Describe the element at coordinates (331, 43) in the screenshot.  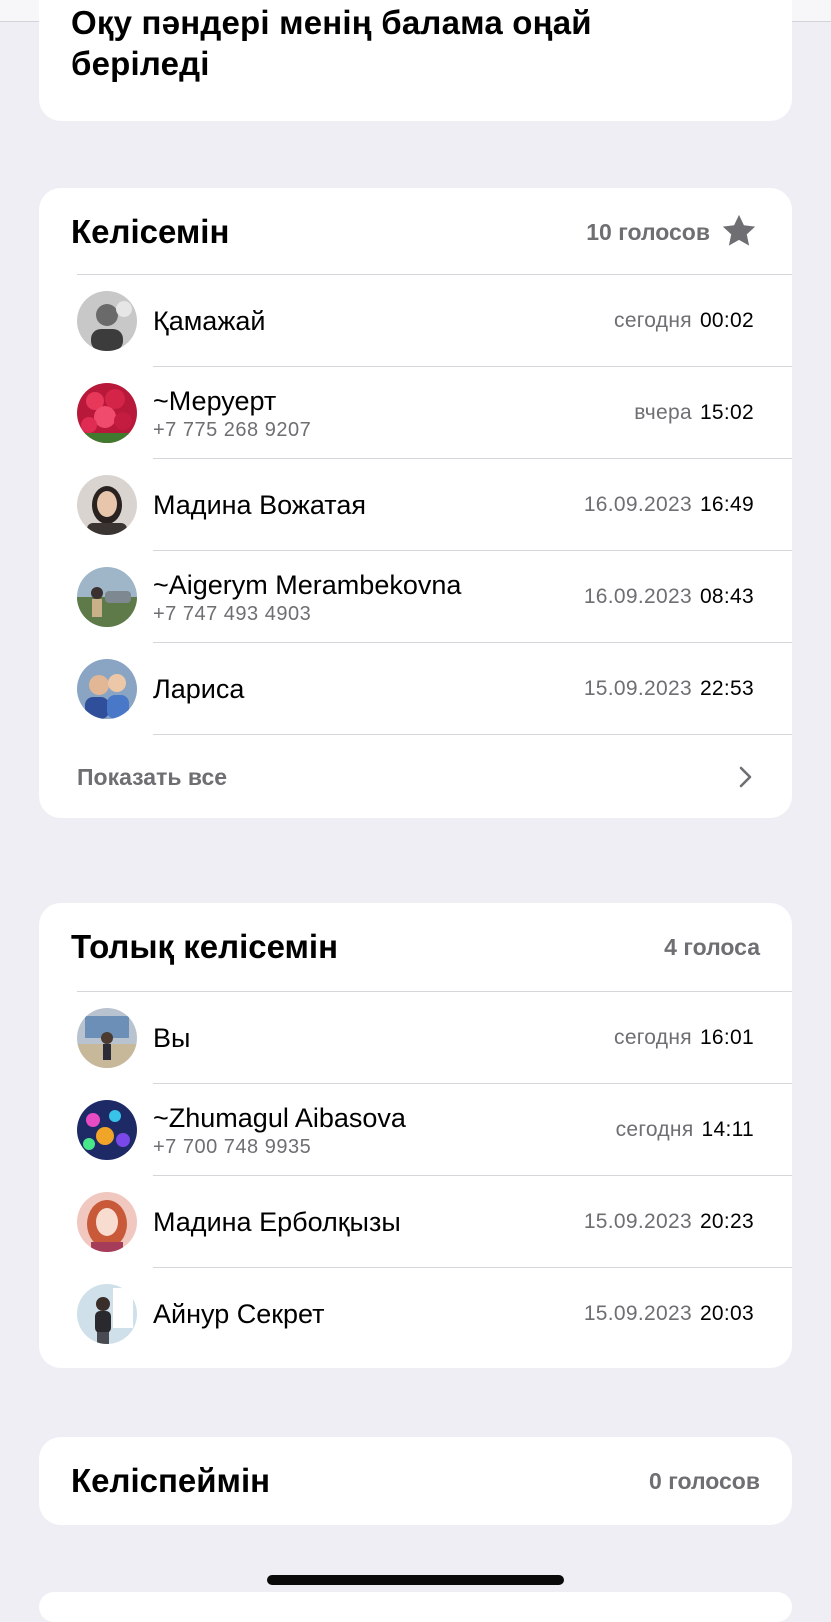
I see `poll-question: Оқу пәндері менің балама оңай беріледі` at that location.